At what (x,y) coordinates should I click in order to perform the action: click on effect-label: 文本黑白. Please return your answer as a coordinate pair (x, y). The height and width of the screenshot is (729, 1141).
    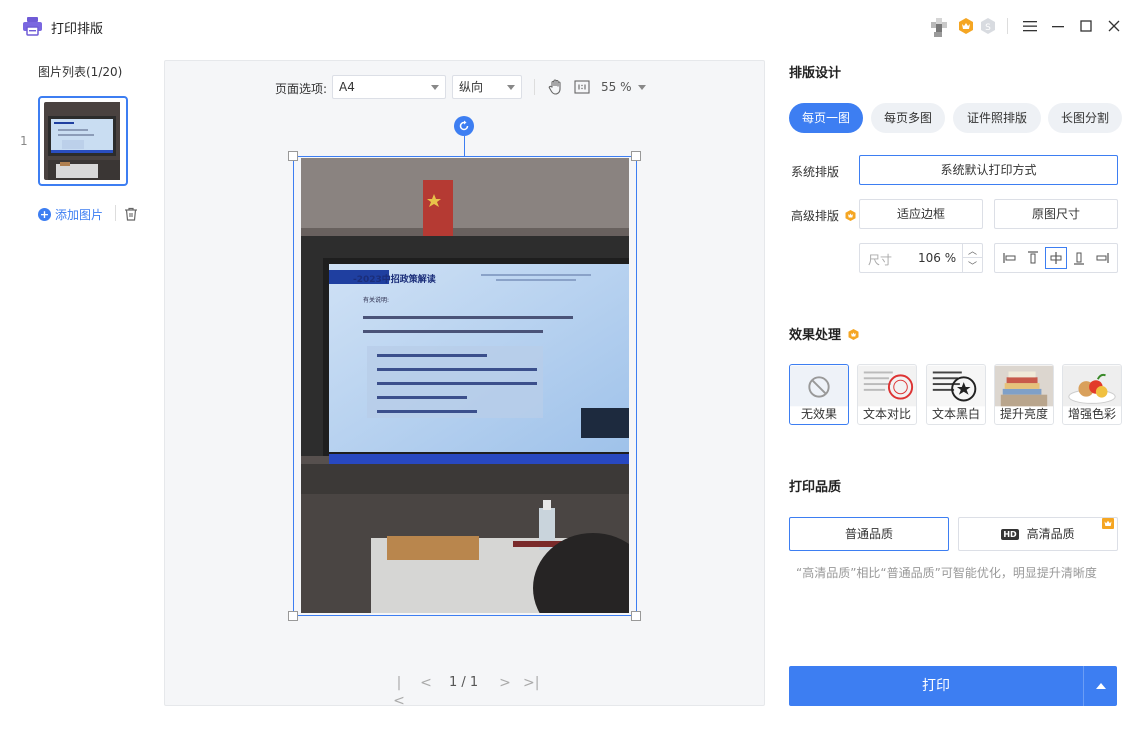
    Looking at the image, I should click on (955, 414).